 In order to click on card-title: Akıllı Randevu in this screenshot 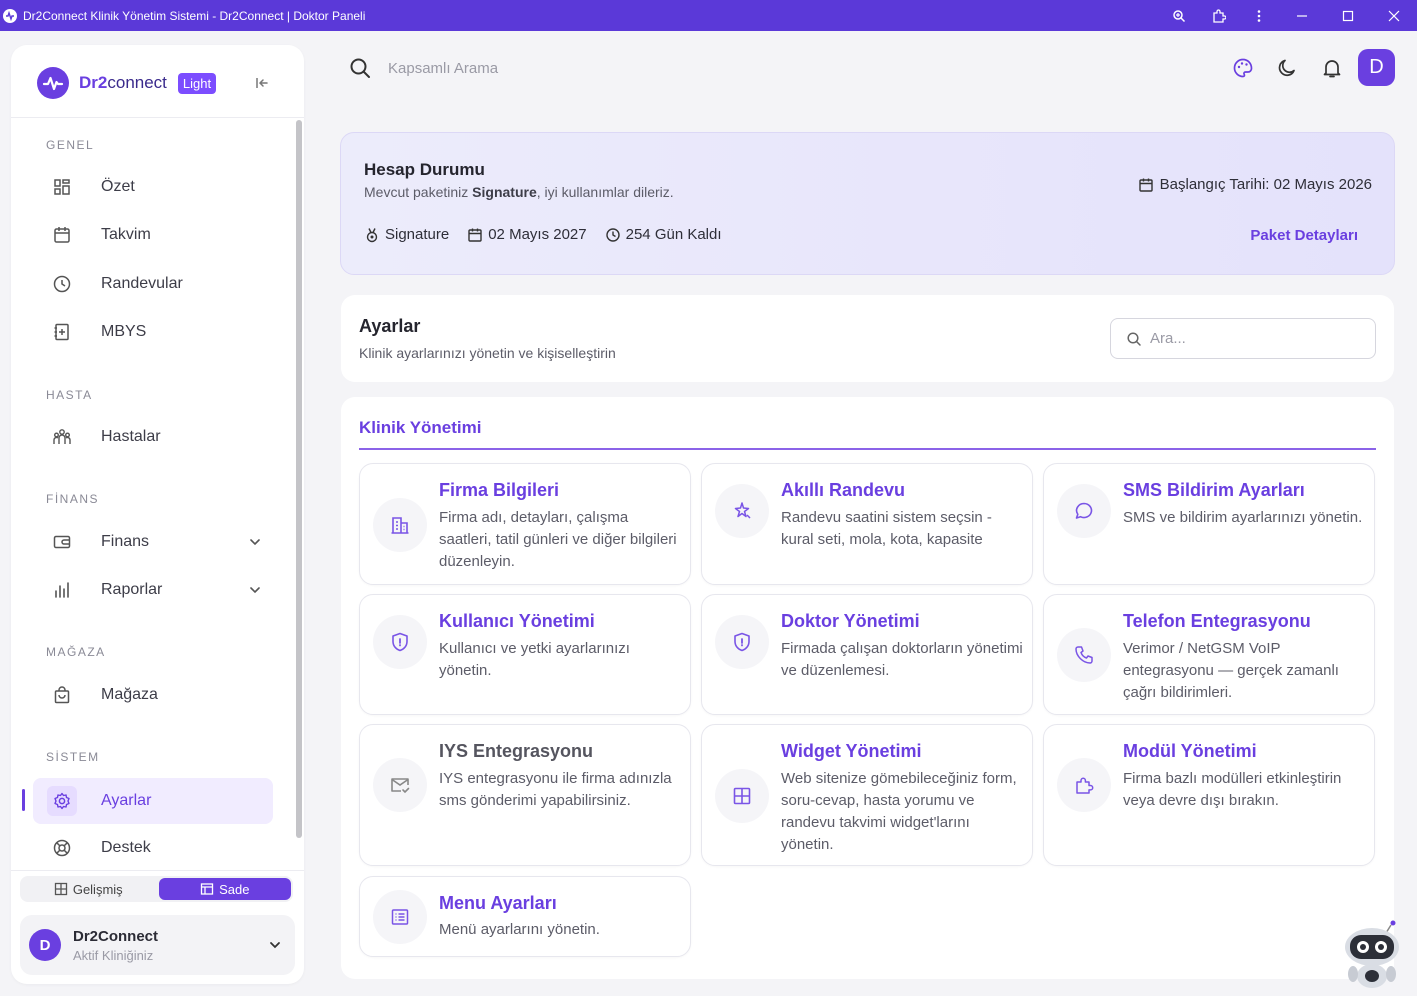, I will do `click(843, 490)`.